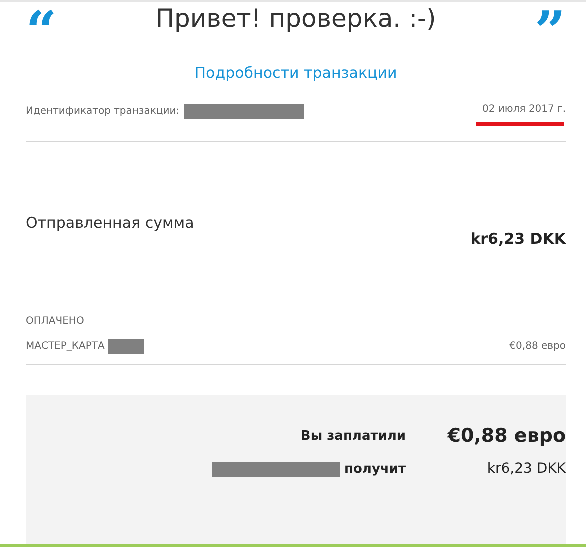  Describe the element at coordinates (55, 321) in the screenshot. I see `paid-heading: ОПЛАЧЕНО` at that location.